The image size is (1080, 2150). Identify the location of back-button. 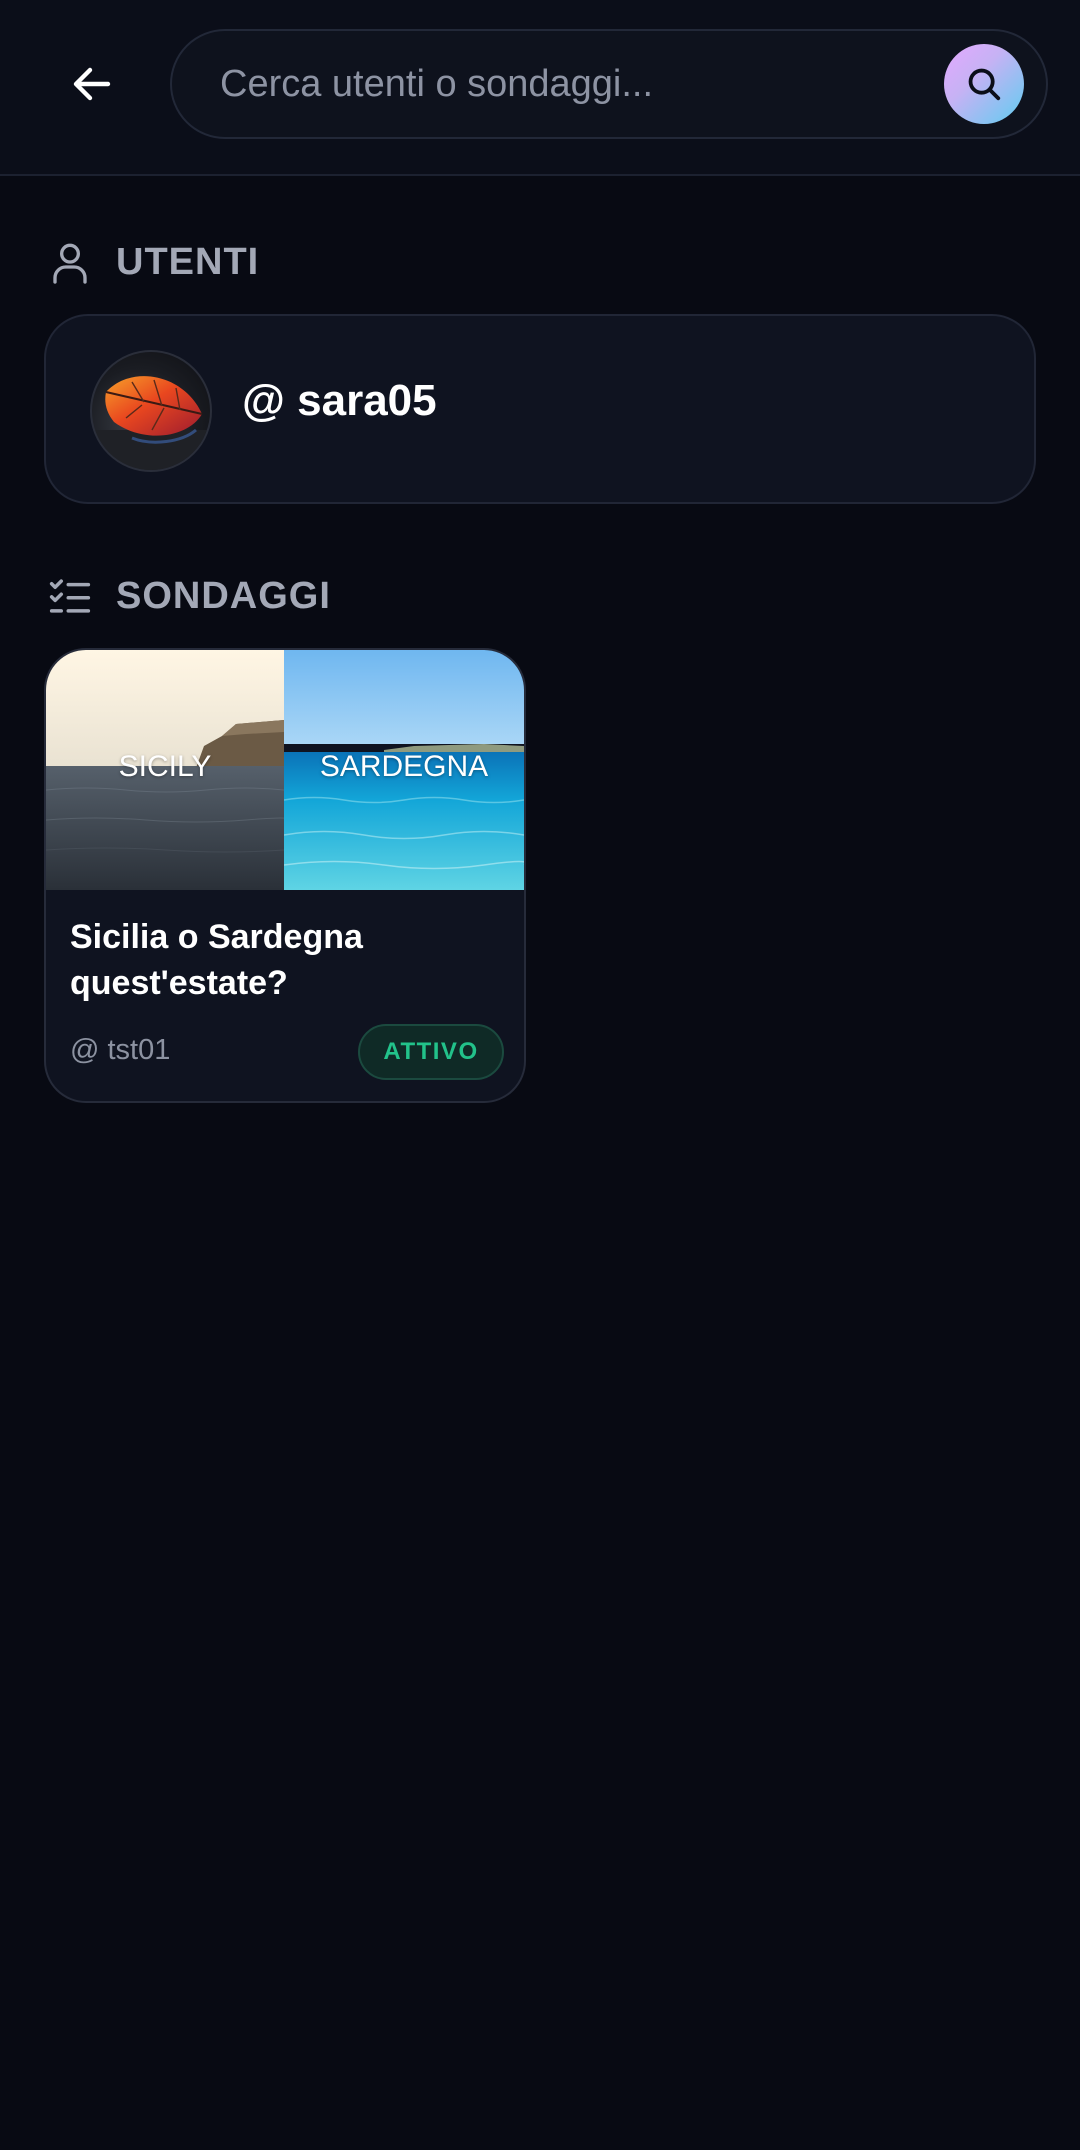
(92, 84).